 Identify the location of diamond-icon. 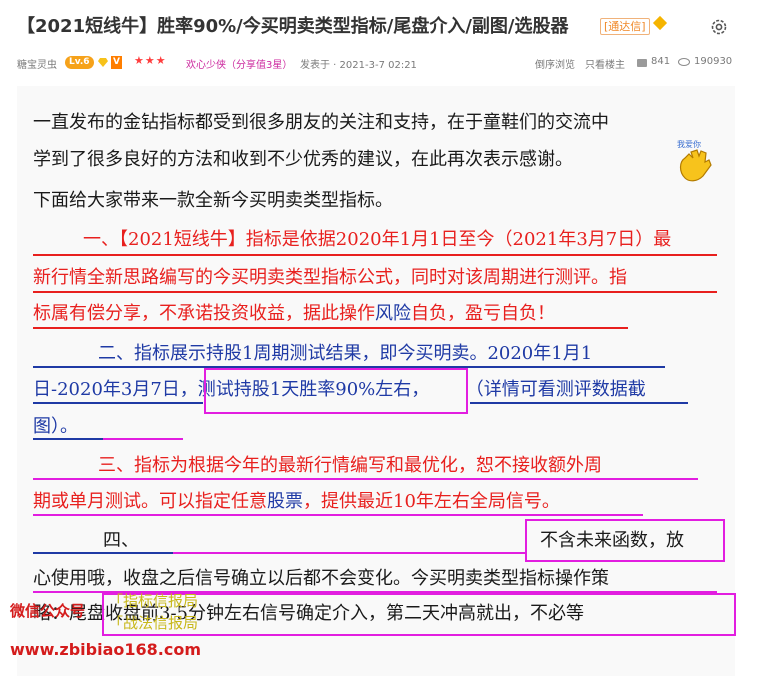
(660, 23).